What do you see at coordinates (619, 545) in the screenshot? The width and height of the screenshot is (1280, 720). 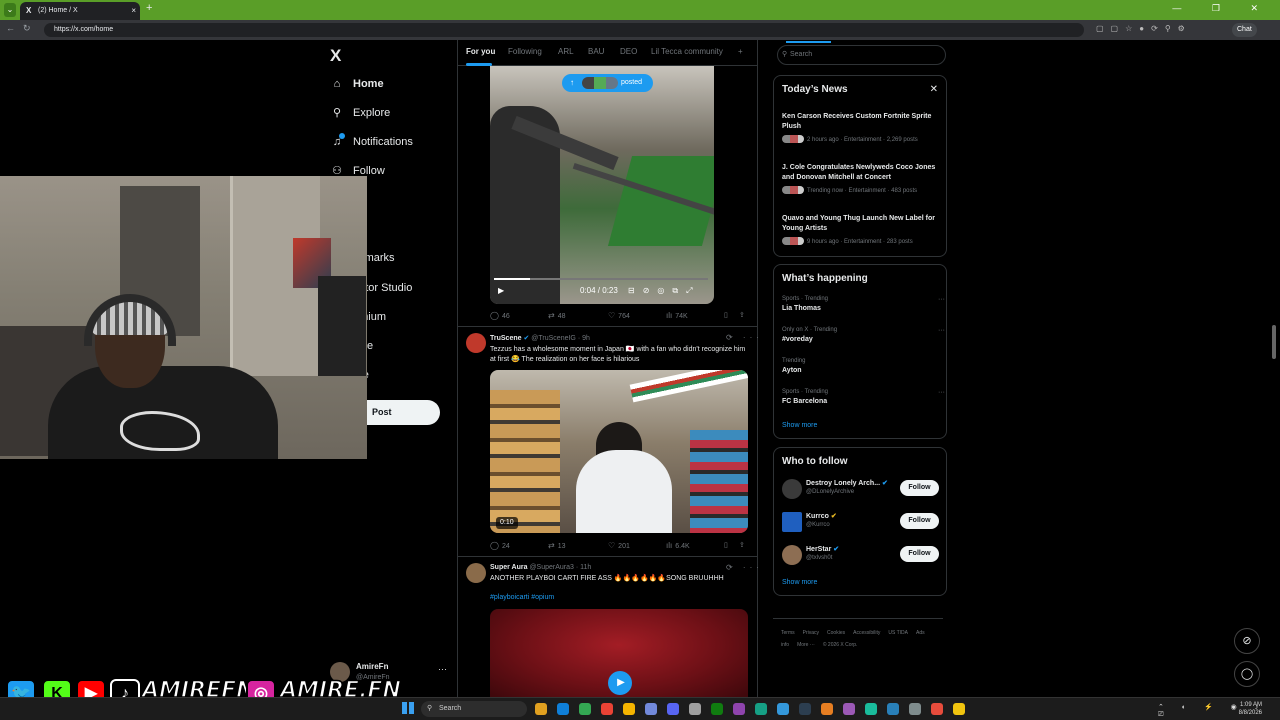 I see `like-button: ♡ 201` at bounding box center [619, 545].